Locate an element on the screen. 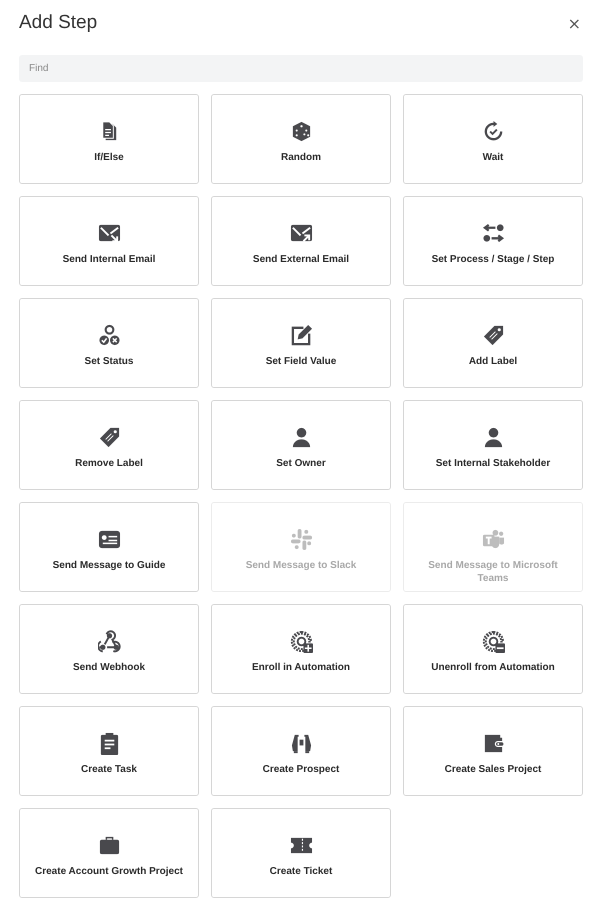 The height and width of the screenshot is (914, 593). step-card: Create Task is located at coordinates (109, 751).